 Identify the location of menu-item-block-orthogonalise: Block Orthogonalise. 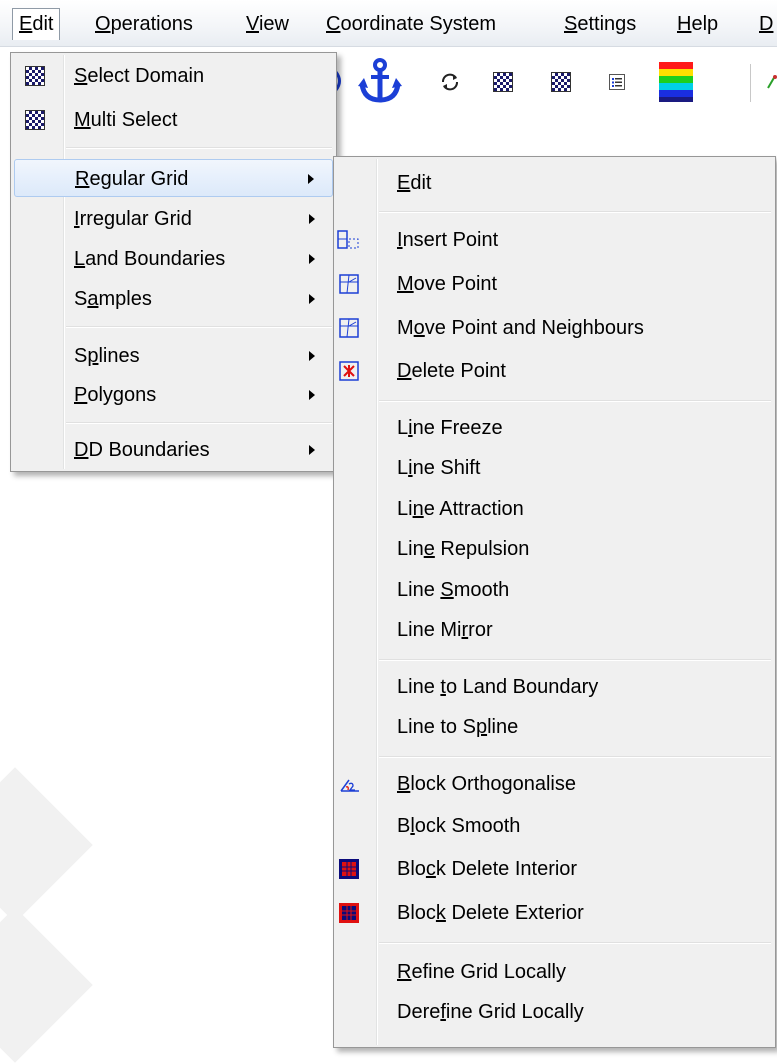
(554, 784).